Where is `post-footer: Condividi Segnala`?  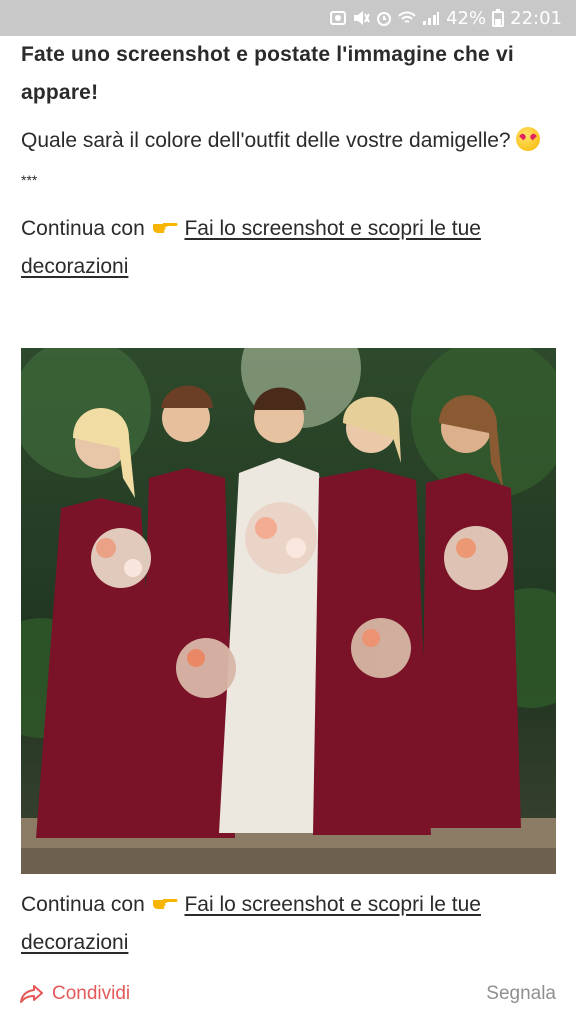
post-footer: Condividi Segnala is located at coordinates (288, 994).